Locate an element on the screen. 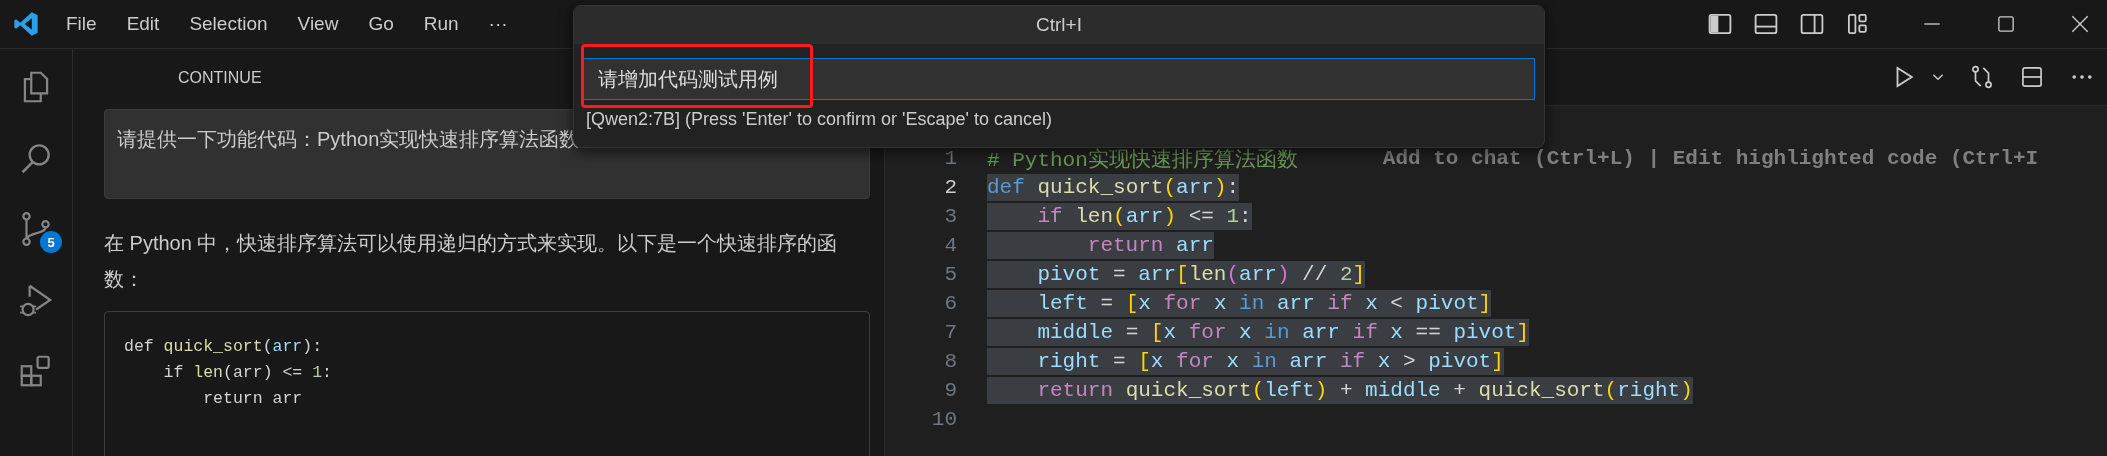 This screenshot has height=456, width=2107. maximize-icon is located at coordinates (2006, 24).